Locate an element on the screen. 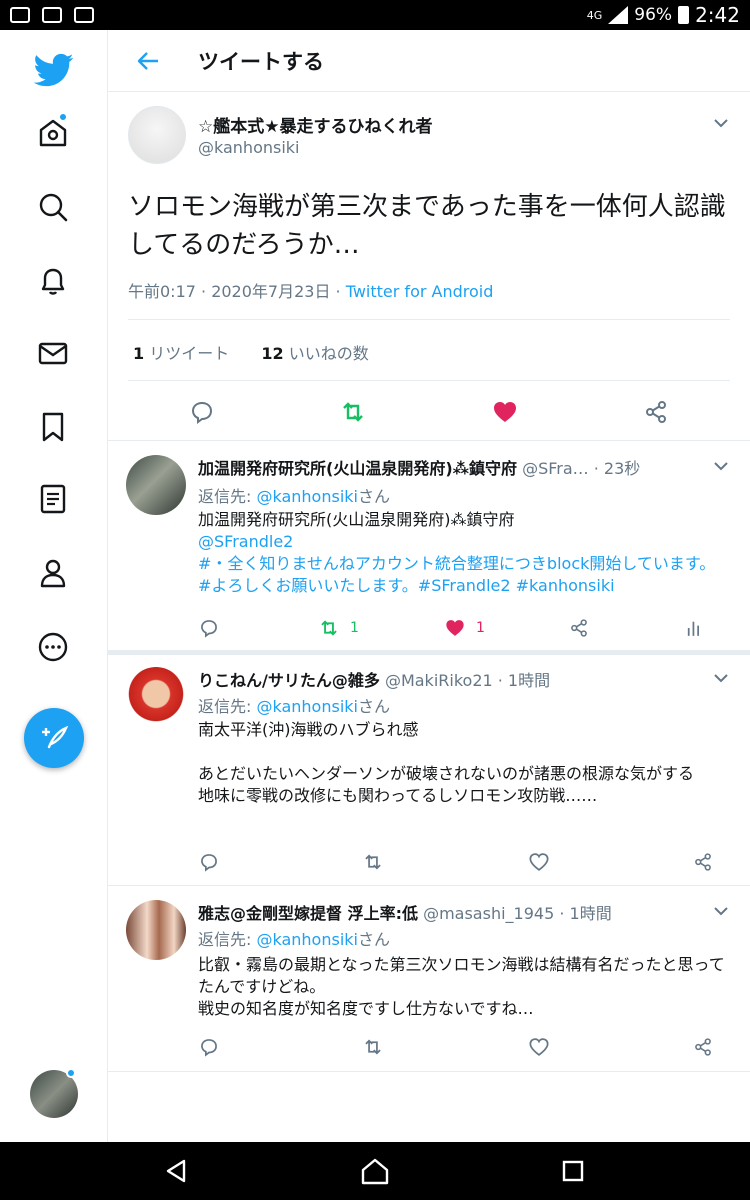  analytics-icon is located at coordinates (693, 628).